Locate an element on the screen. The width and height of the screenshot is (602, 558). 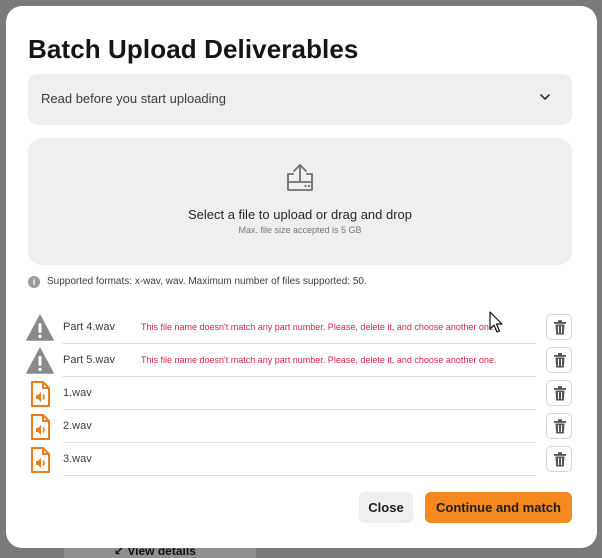
dropzone-size-hint: Max. file size accepted is 5 GB is located at coordinates (300, 230).